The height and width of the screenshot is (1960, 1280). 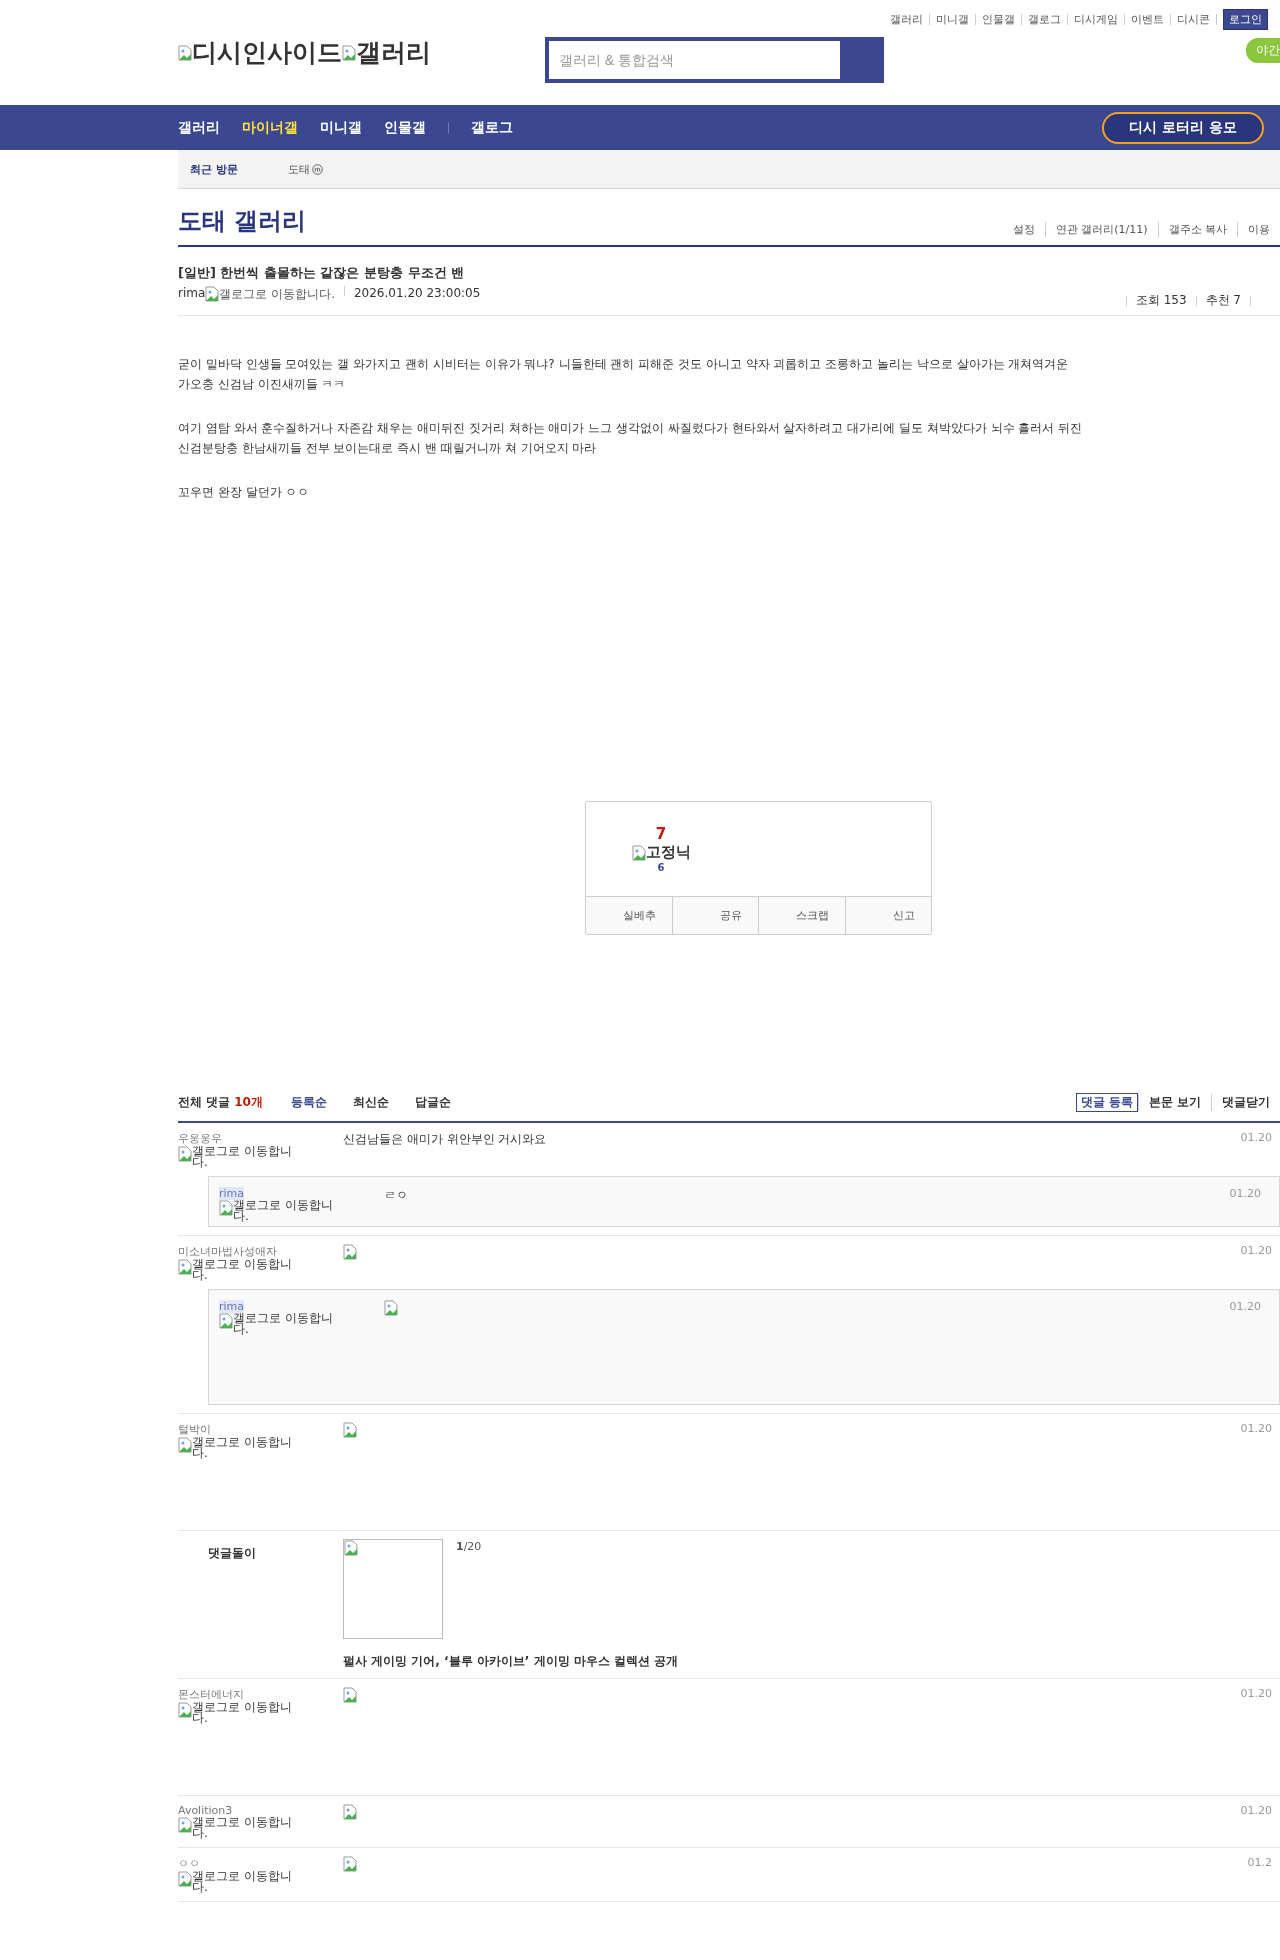 I want to click on top-link: 미니갤, so click(x=953, y=19).